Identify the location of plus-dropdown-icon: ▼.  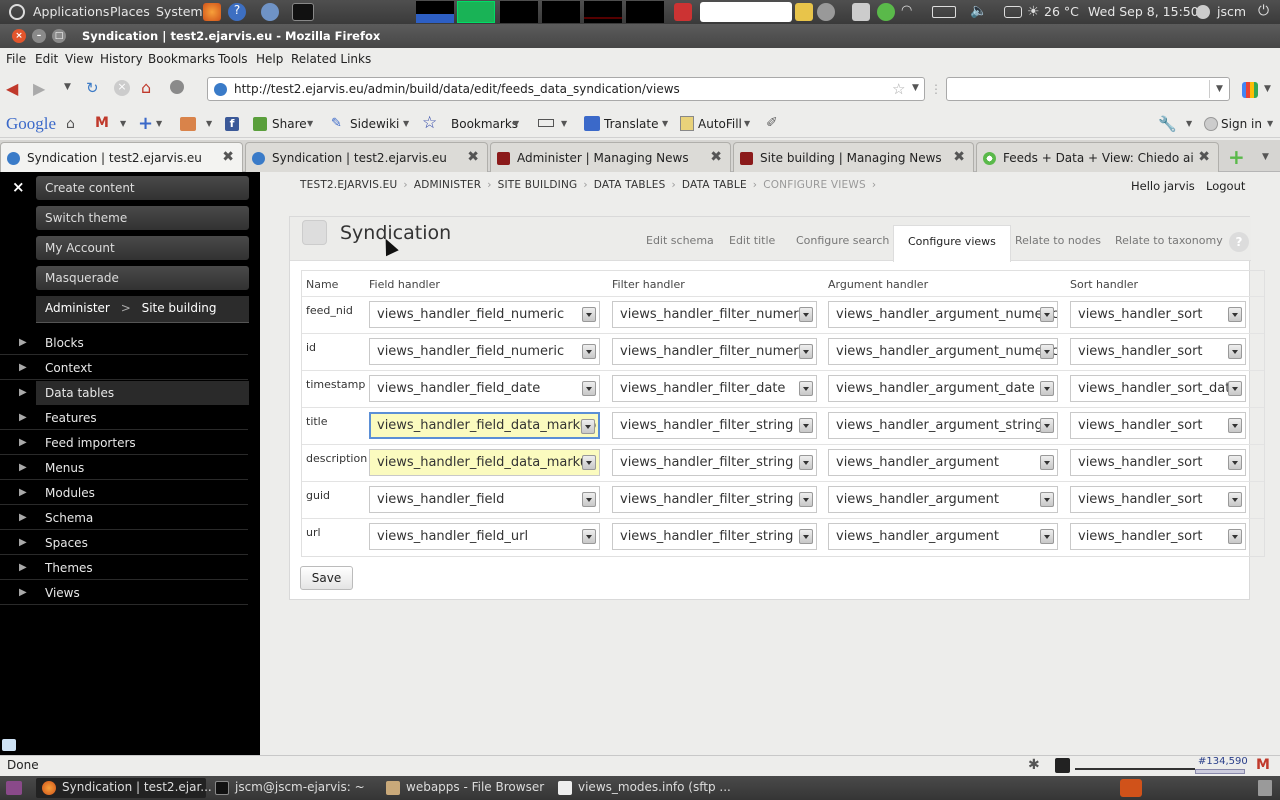
(159, 123).